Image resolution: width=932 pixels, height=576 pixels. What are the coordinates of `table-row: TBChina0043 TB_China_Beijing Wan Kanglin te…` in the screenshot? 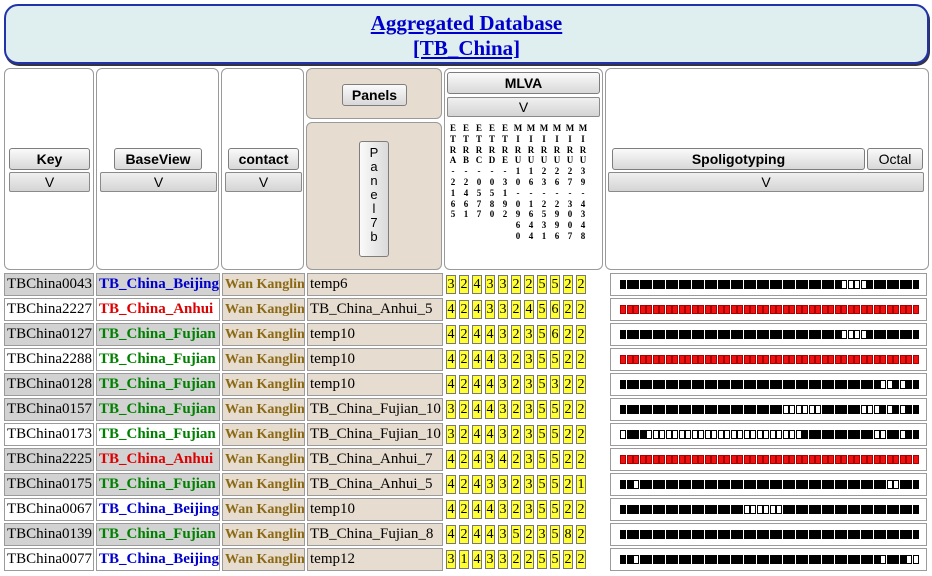 It's located at (466, 284).